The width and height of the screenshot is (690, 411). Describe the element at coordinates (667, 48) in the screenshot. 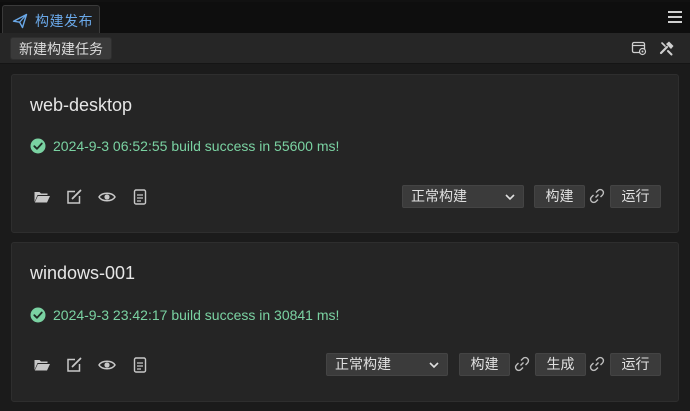

I see `build-tools-icon` at that location.